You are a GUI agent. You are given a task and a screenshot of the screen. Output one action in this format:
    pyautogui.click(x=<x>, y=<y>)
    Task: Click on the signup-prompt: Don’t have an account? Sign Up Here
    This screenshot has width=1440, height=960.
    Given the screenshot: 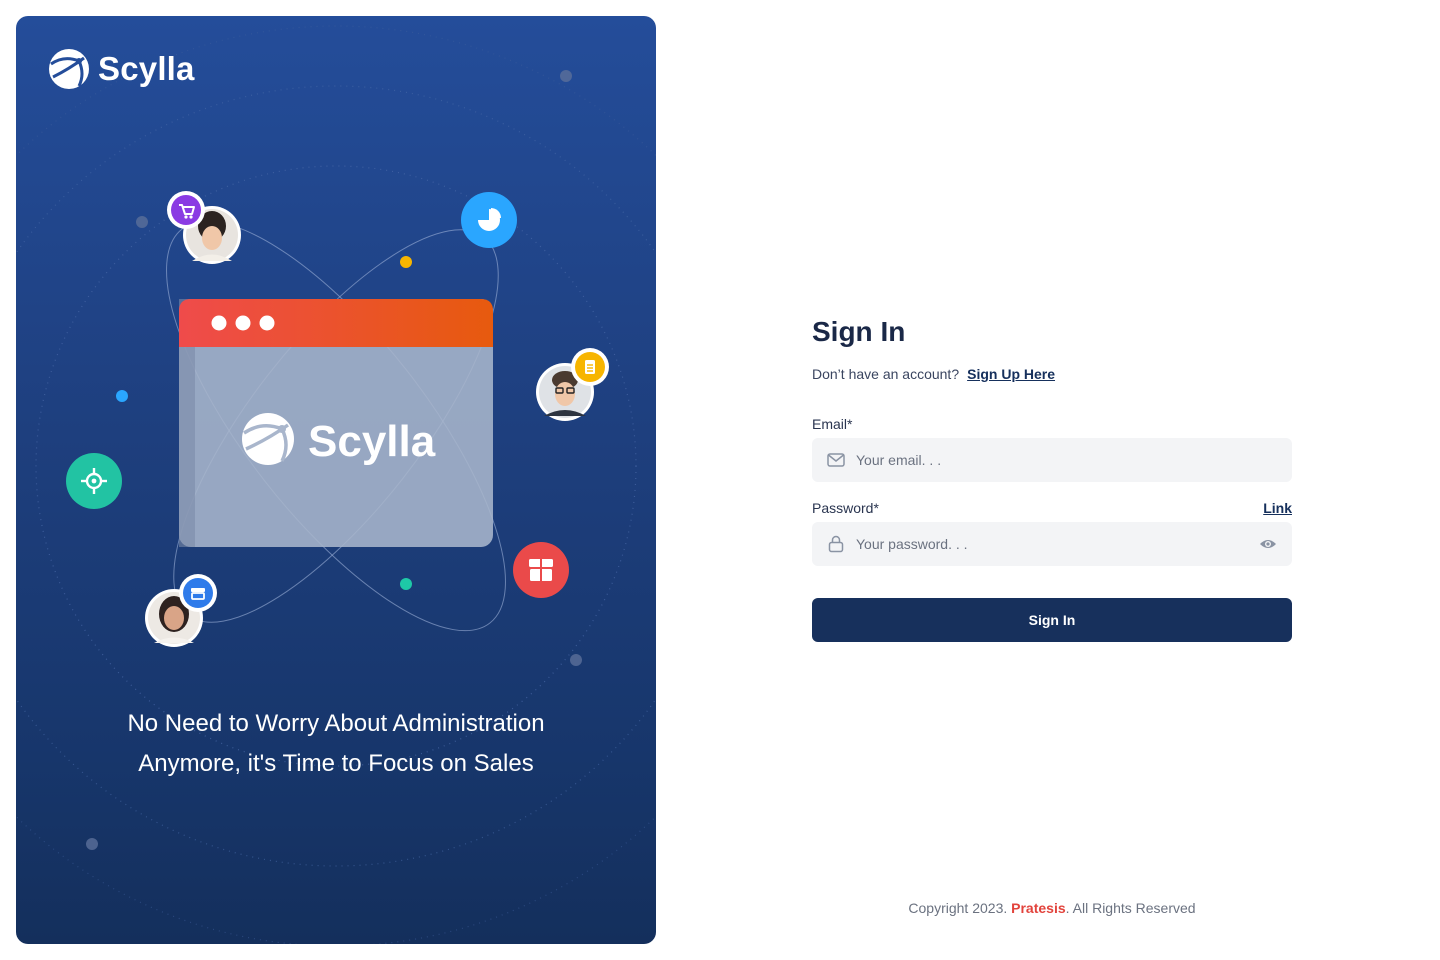 What is the action you would take?
    pyautogui.click(x=1052, y=374)
    